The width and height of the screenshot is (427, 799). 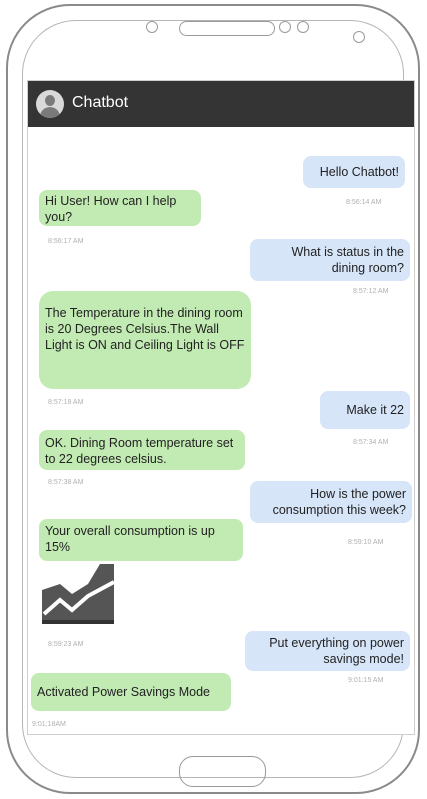 I want to click on avatar, so click(x=50, y=104).